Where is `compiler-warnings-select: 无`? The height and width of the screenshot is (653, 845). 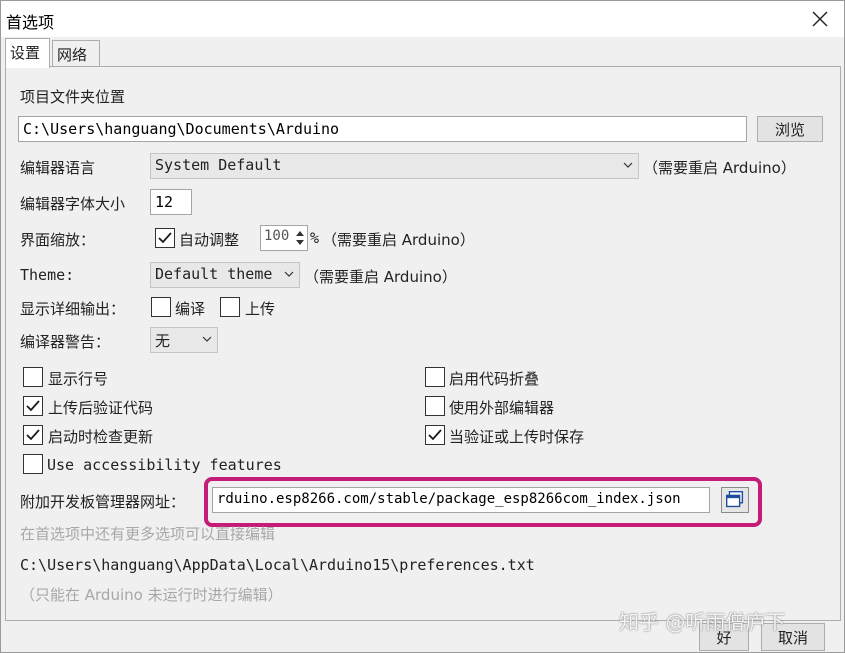 compiler-warnings-select: 无 is located at coordinates (184, 340).